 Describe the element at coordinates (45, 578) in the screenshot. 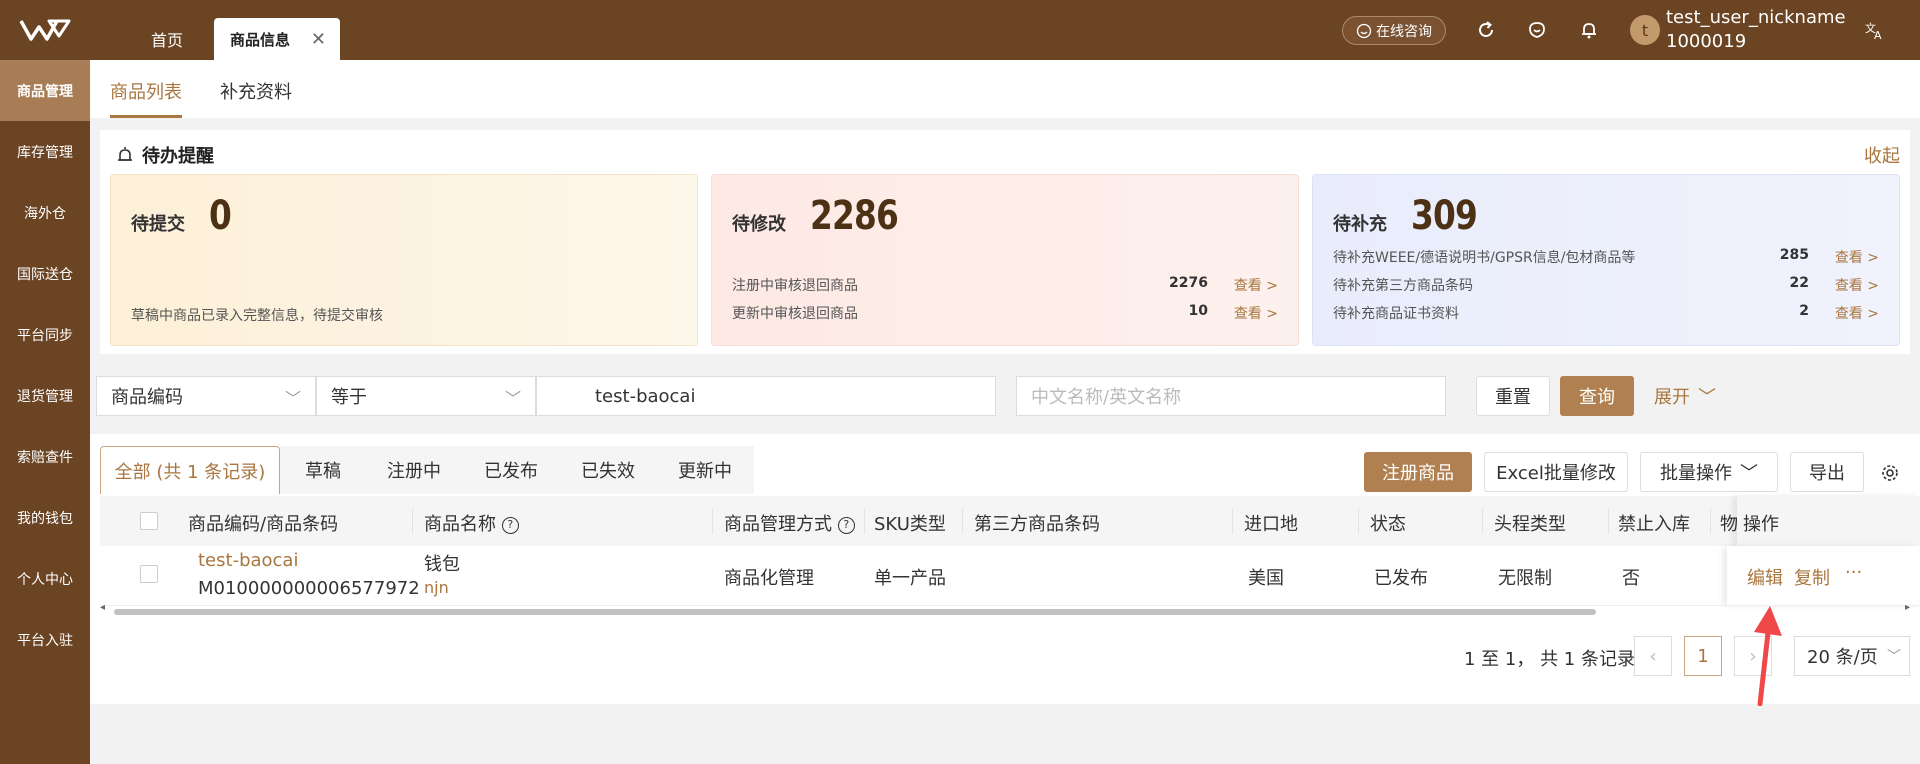

I see `sidebar-item-profile: 个人中心` at that location.